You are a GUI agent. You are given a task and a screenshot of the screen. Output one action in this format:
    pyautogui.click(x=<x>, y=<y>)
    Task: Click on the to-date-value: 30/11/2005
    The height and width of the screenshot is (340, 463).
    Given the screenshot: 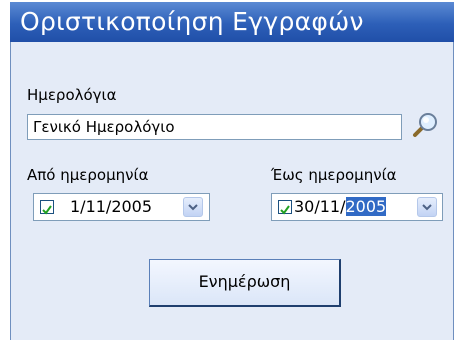 What is the action you would take?
    pyautogui.click(x=340, y=207)
    